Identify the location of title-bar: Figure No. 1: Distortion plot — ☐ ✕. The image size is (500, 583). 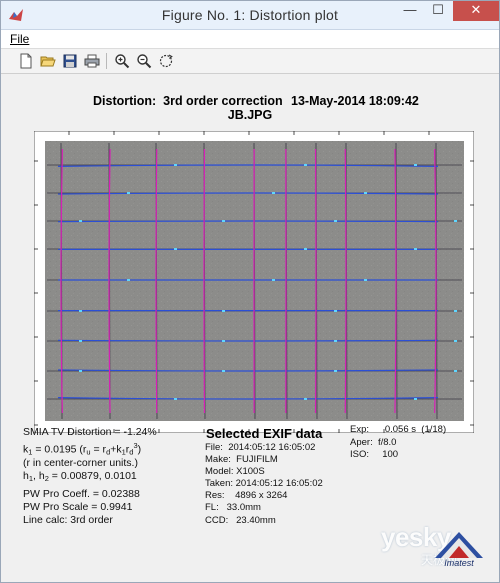
(250, 15).